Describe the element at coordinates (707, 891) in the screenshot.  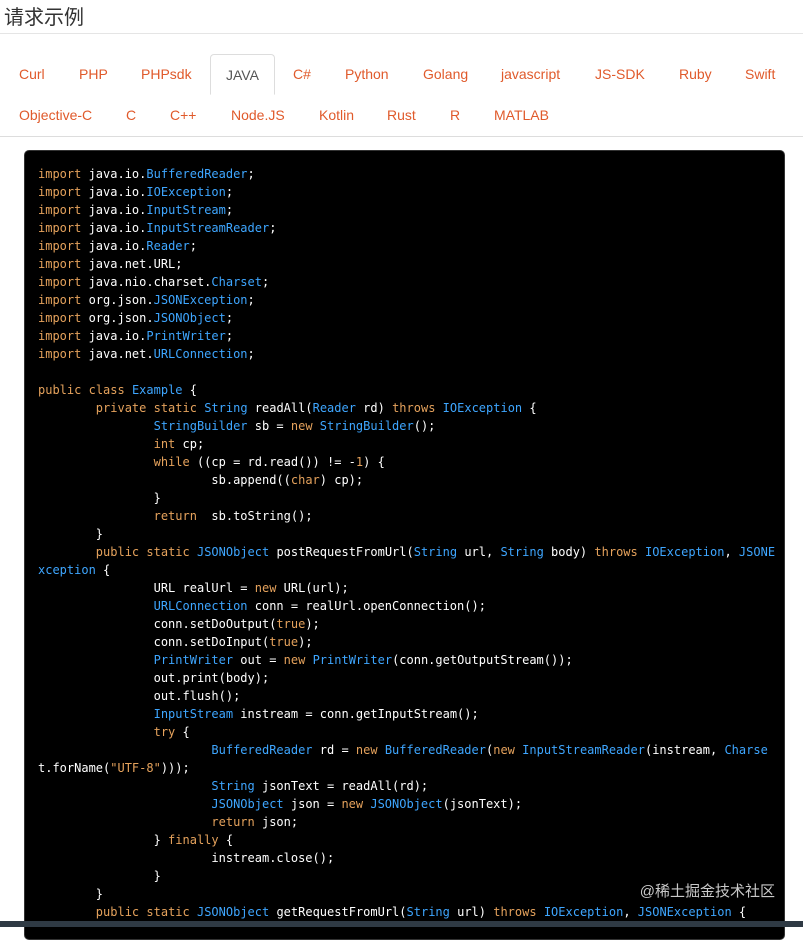
I see `watermark: @稀土掘金技术社区` at that location.